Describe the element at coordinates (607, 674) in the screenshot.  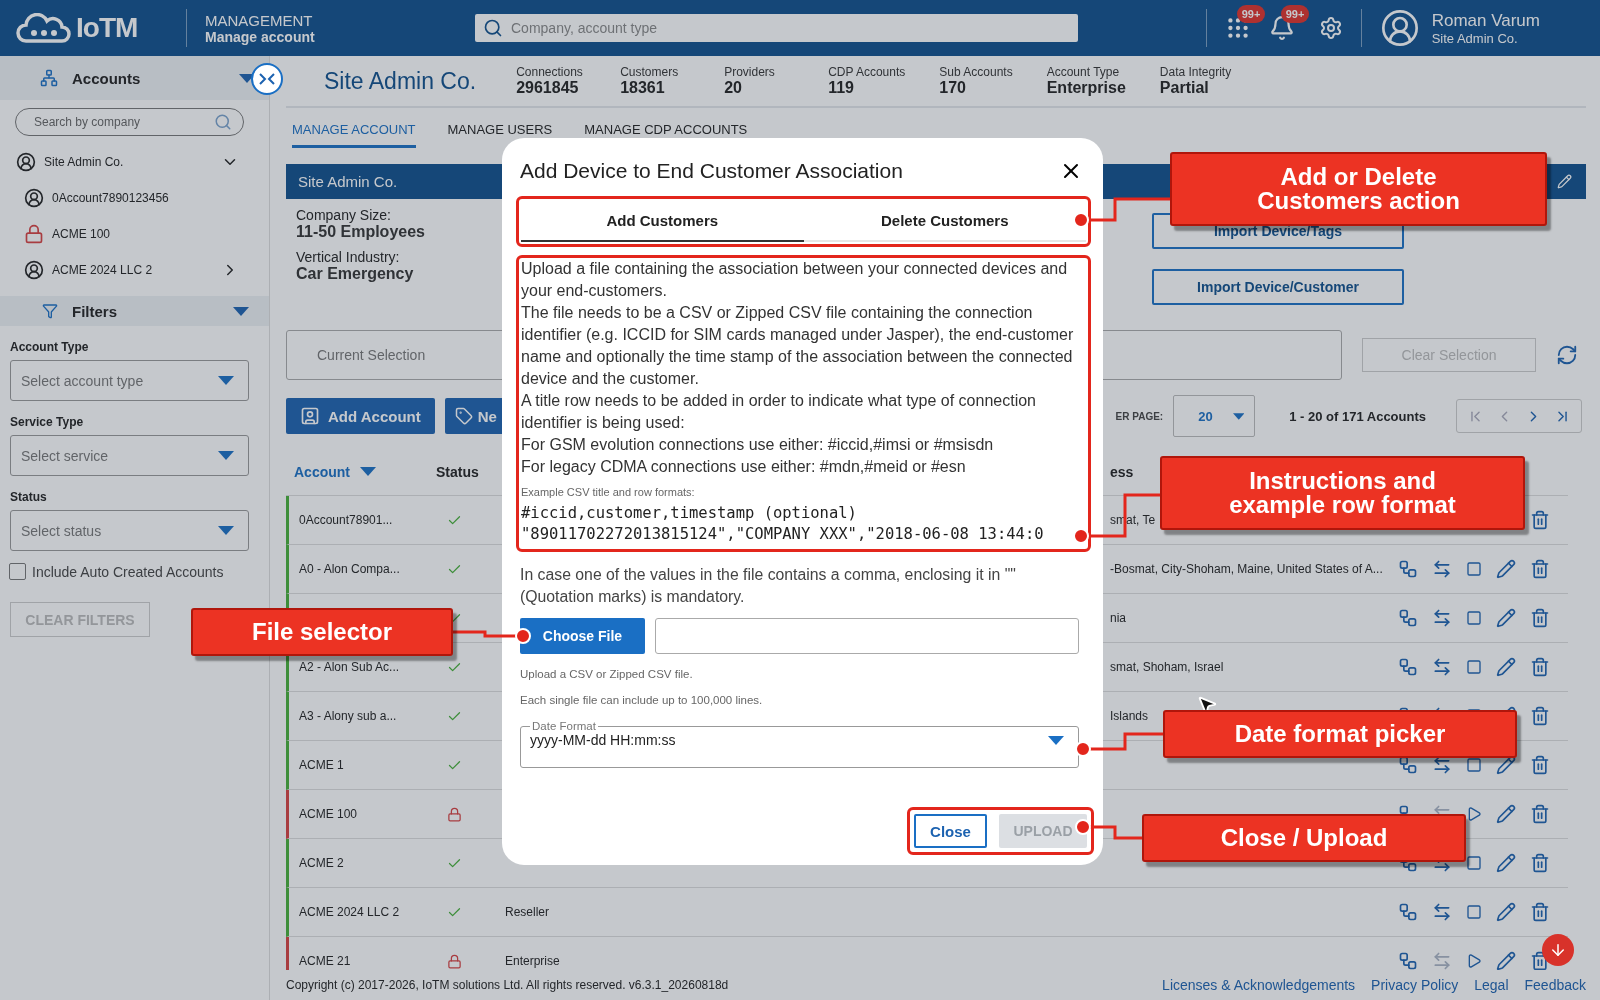
I see `hint-text: Upload a CSV or Zipped CSV file.` at that location.